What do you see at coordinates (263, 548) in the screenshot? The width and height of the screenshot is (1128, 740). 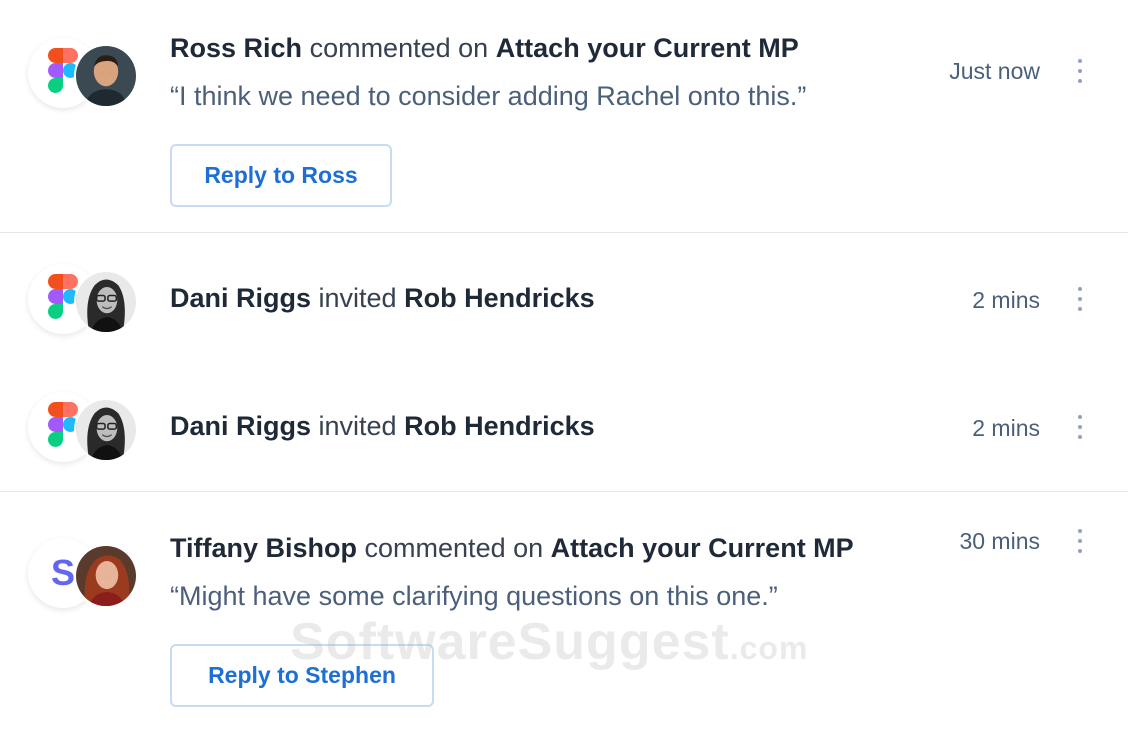 I see `actor-name: Tiffany Bishop` at bounding box center [263, 548].